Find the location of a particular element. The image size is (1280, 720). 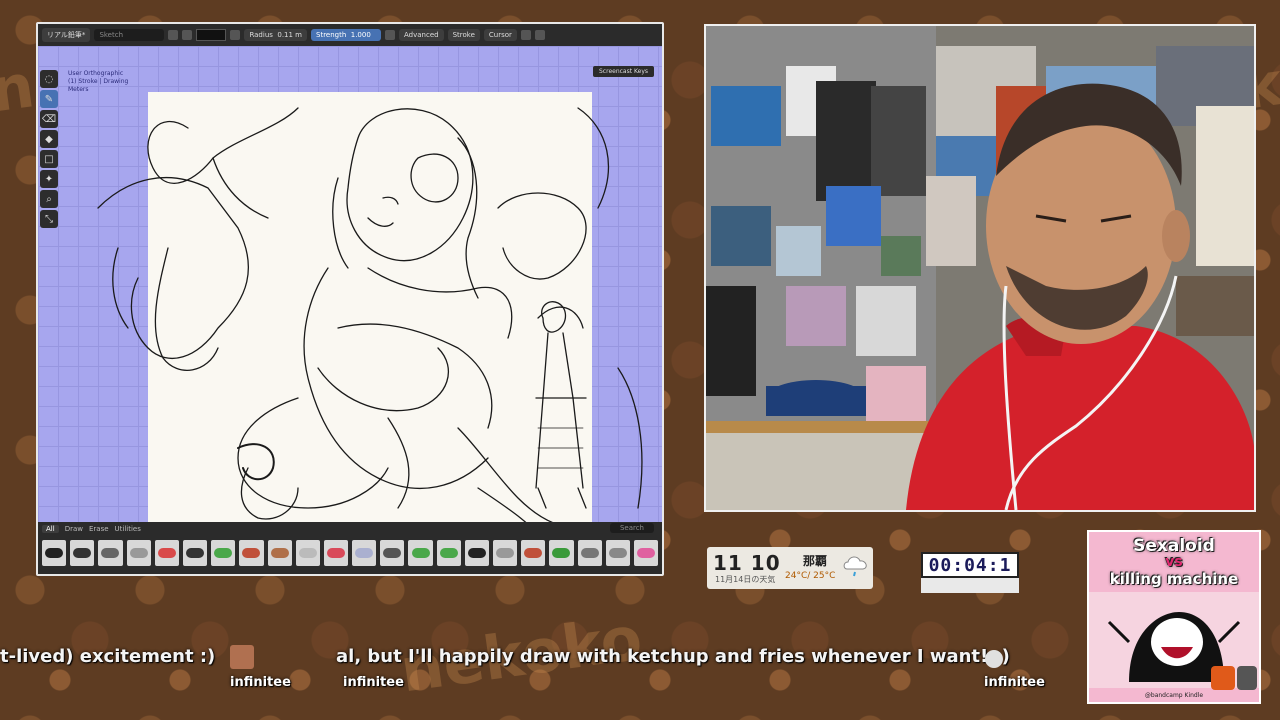

brush-asset-shelf: All Draw Erase Utilities Search is located at coordinates (350, 548).